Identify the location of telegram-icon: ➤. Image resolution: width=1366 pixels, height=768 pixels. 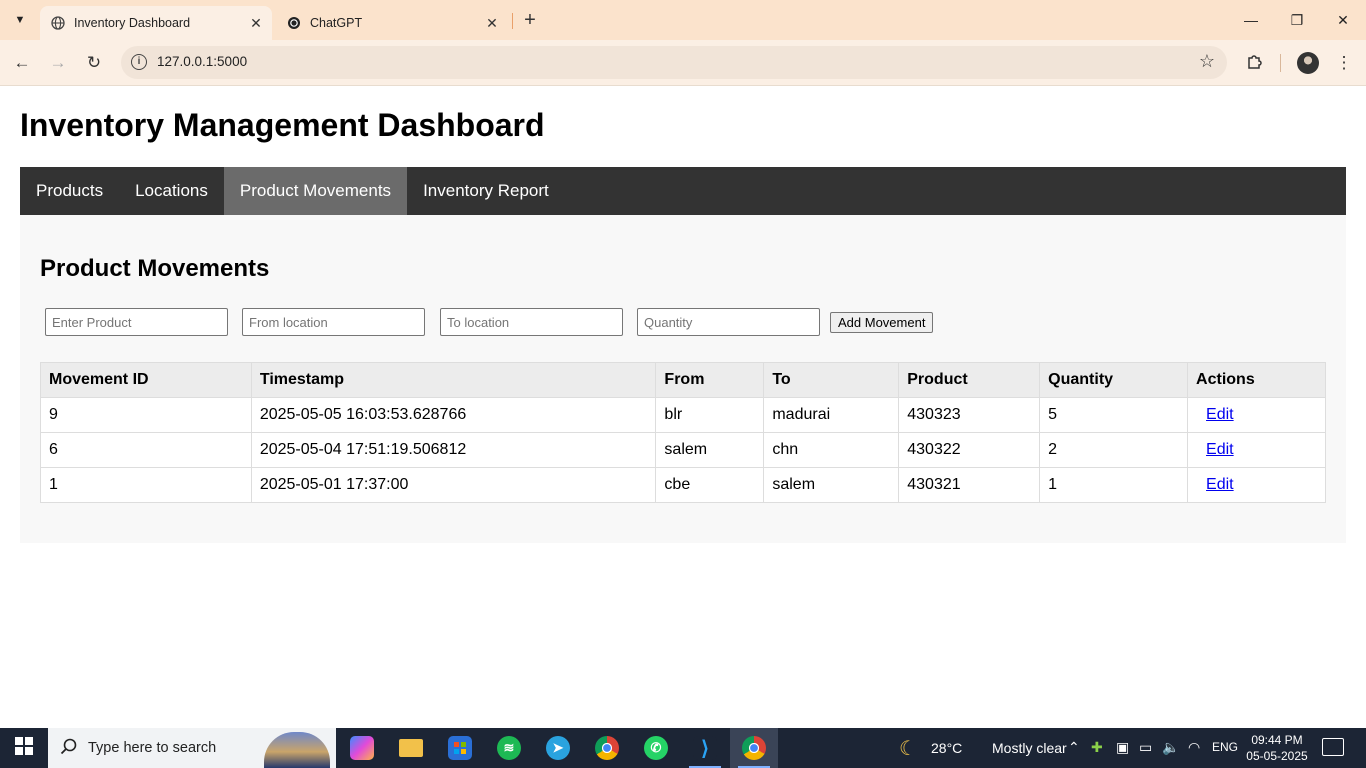
(558, 748).